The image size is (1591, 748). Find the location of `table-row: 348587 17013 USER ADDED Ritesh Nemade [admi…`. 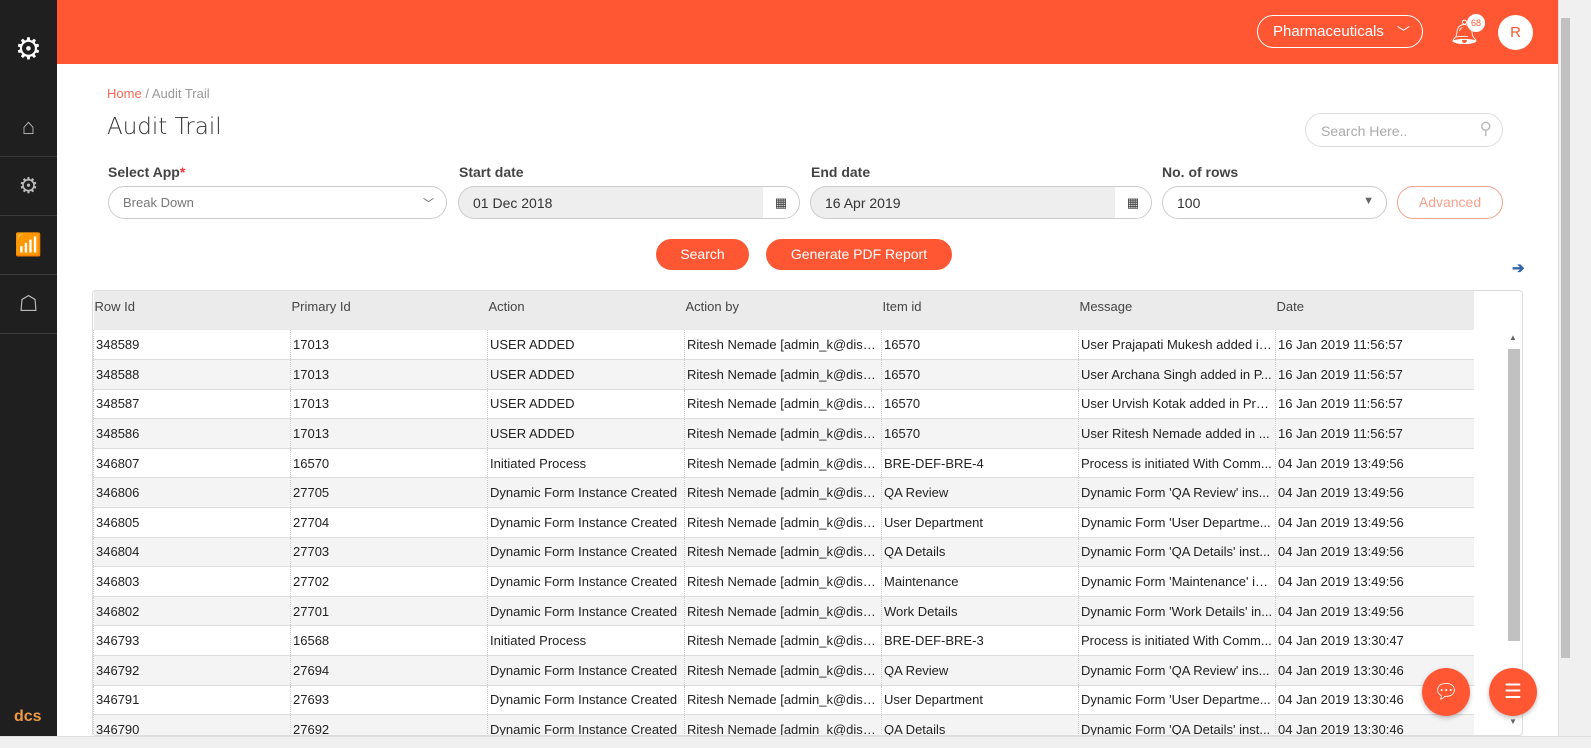

table-row: 348587 17013 USER ADDED Ritesh Nemade [admi… is located at coordinates (783, 404).